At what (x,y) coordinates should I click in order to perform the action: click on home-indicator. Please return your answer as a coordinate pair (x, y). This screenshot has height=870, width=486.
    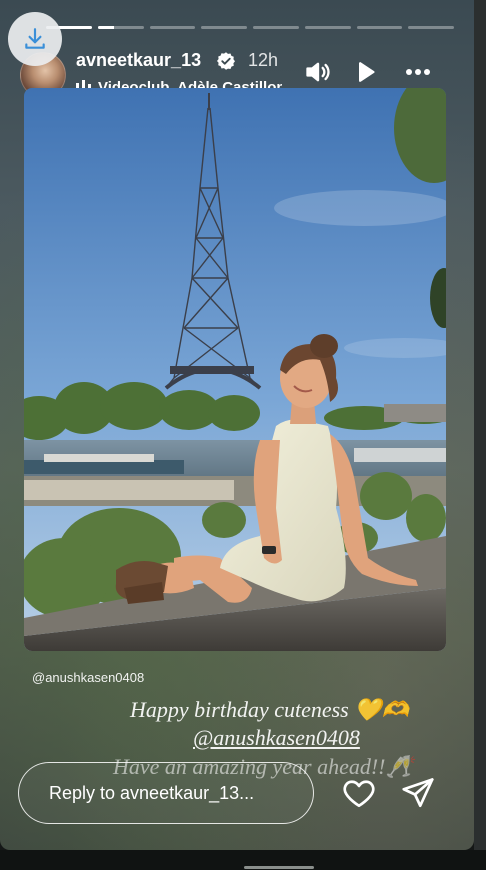
    Looking at the image, I should click on (279, 867).